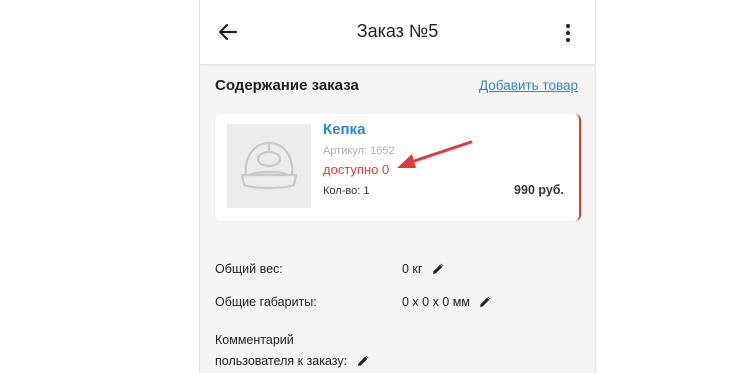 This screenshot has width=740, height=373. What do you see at coordinates (423, 269) in the screenshot?
I see `total-weight-row: 0 кг` at bounding box center [423, 269].